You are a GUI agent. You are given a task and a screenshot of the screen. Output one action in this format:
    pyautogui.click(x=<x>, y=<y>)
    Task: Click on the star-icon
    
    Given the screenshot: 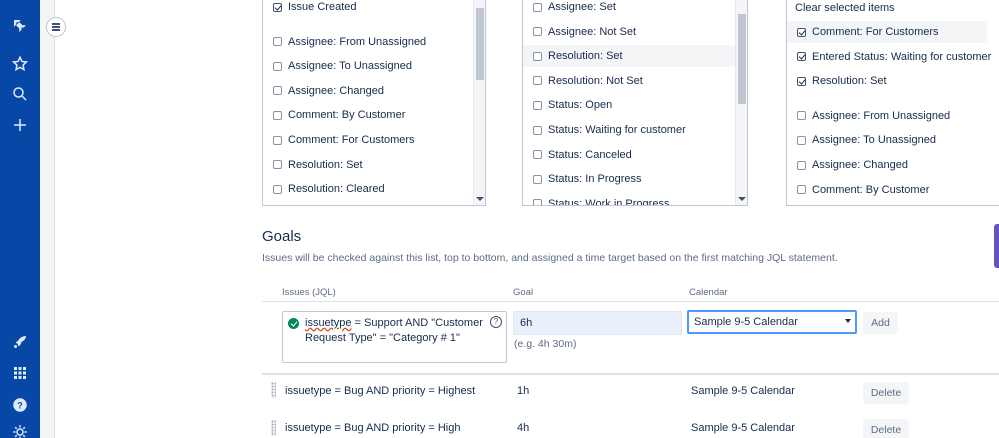 What is the action you would take?
    pyautogui.click(x=20, y=64)
    